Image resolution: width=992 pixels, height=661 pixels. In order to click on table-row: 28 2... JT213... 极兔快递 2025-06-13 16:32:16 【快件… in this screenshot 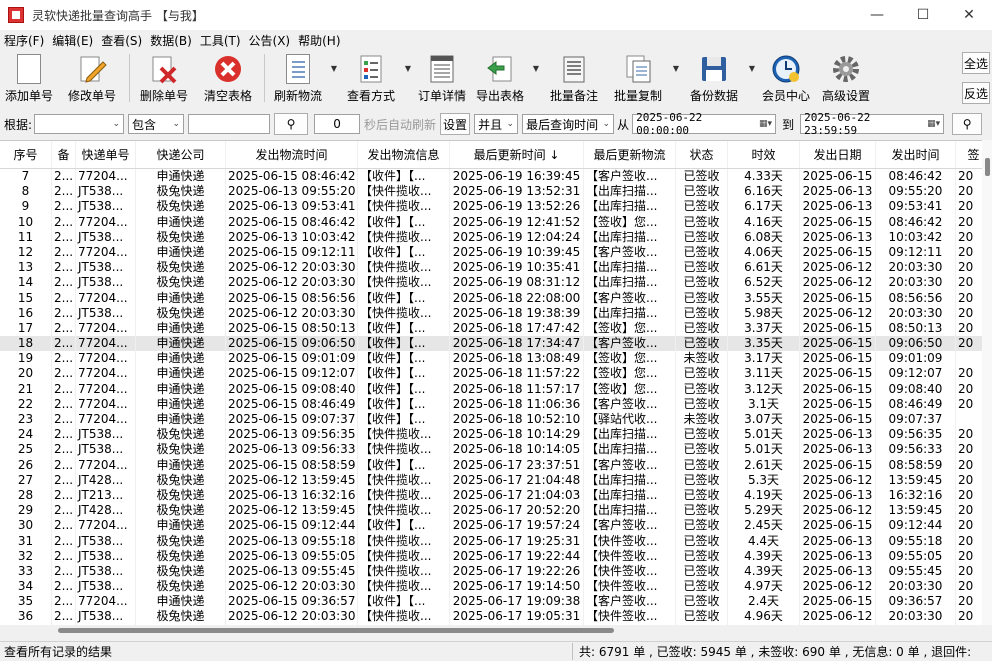, I will do `click(496, 495)`.